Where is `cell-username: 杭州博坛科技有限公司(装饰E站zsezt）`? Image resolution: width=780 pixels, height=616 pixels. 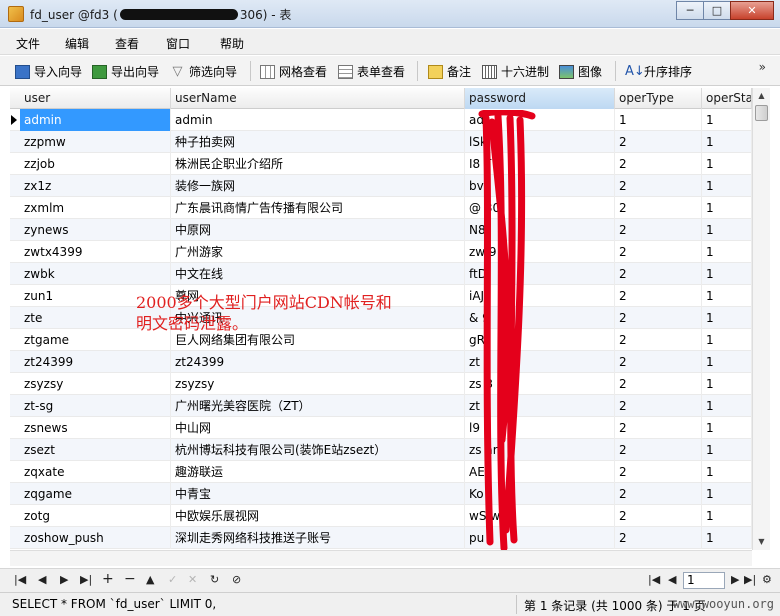 cell-username: 杭州博坛科技有限公司(装饰E站zsezt） is located at coordinates (318, 450).